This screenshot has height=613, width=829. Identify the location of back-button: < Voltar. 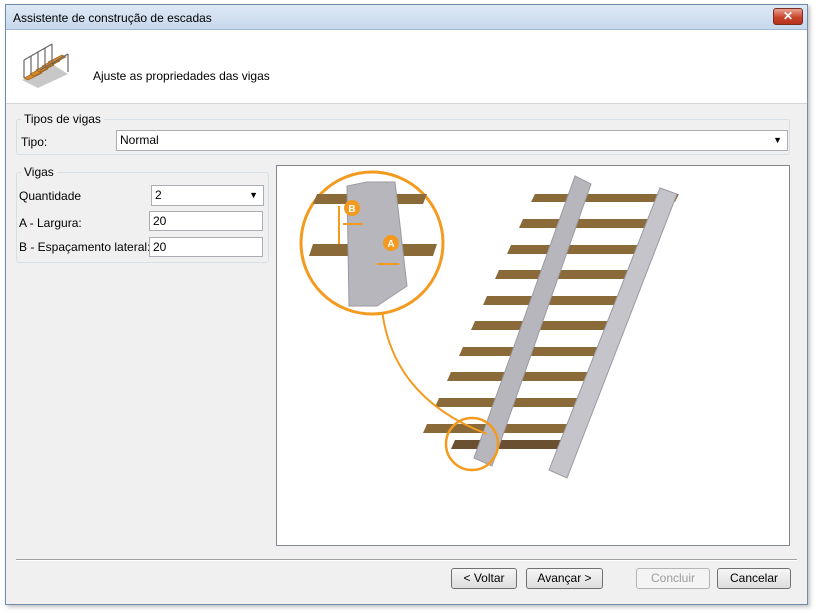
(484, 578).